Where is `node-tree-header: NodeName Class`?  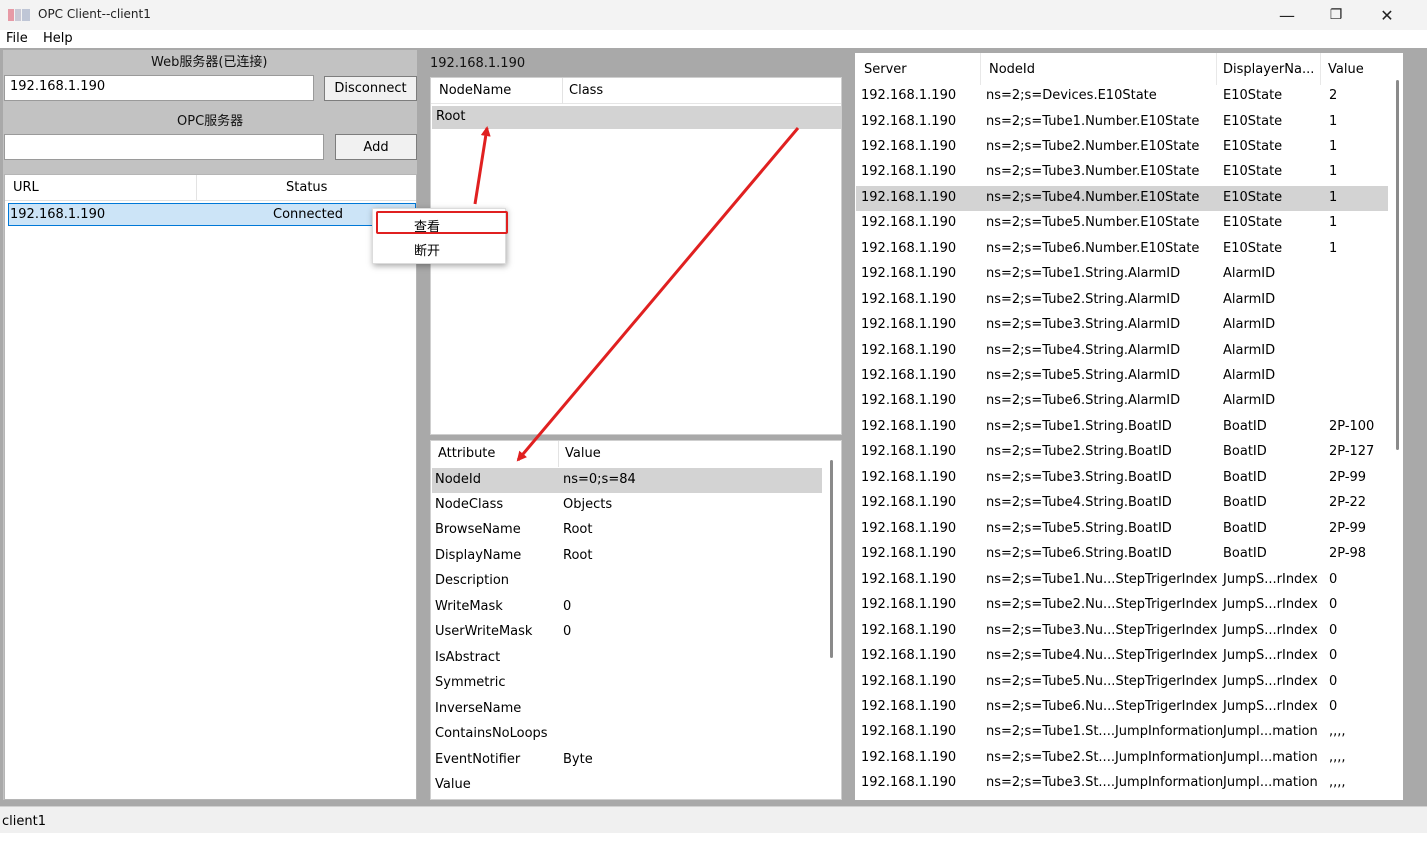 node-tree-header: NodeName Class is located at coordinates (636, 91).